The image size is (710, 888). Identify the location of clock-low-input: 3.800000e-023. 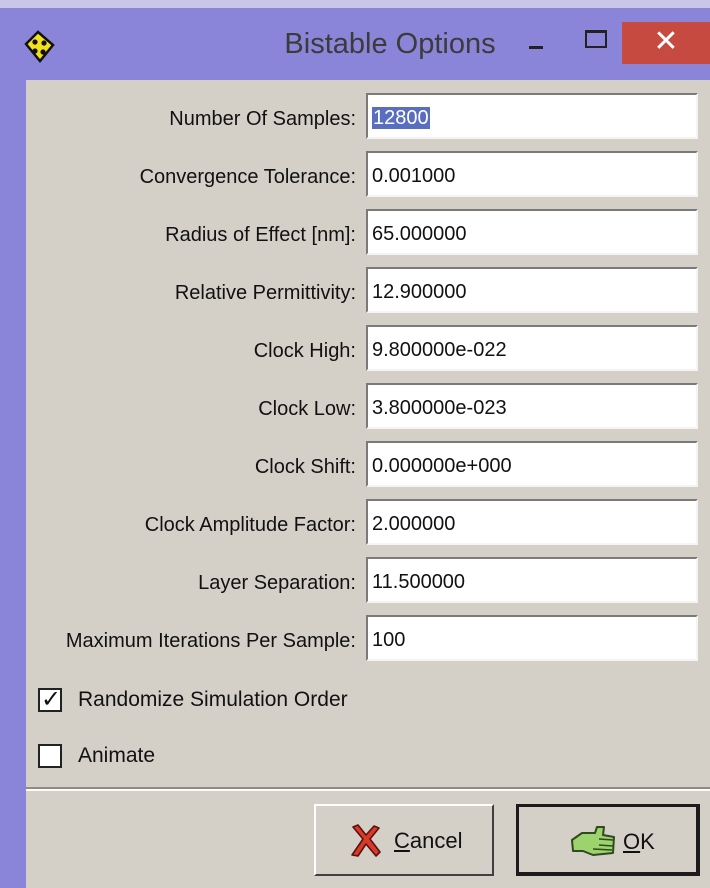
(532, 406).